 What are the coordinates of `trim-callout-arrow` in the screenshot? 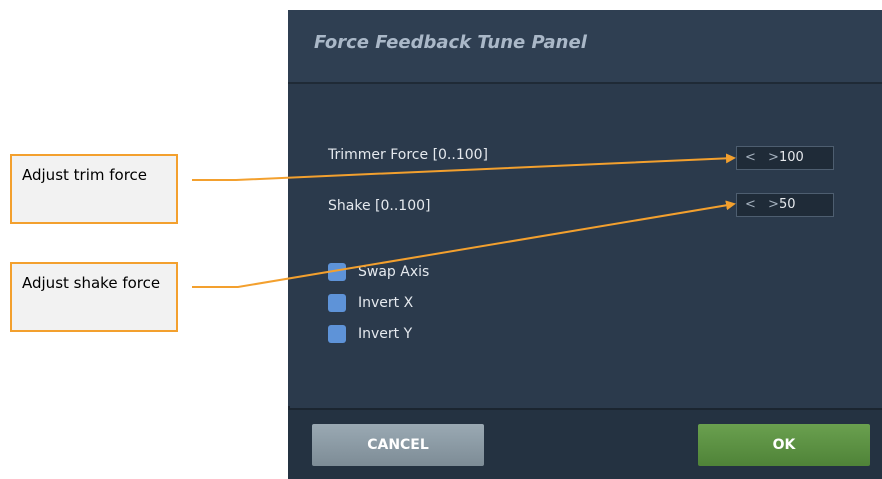 It's located at (464, 167).